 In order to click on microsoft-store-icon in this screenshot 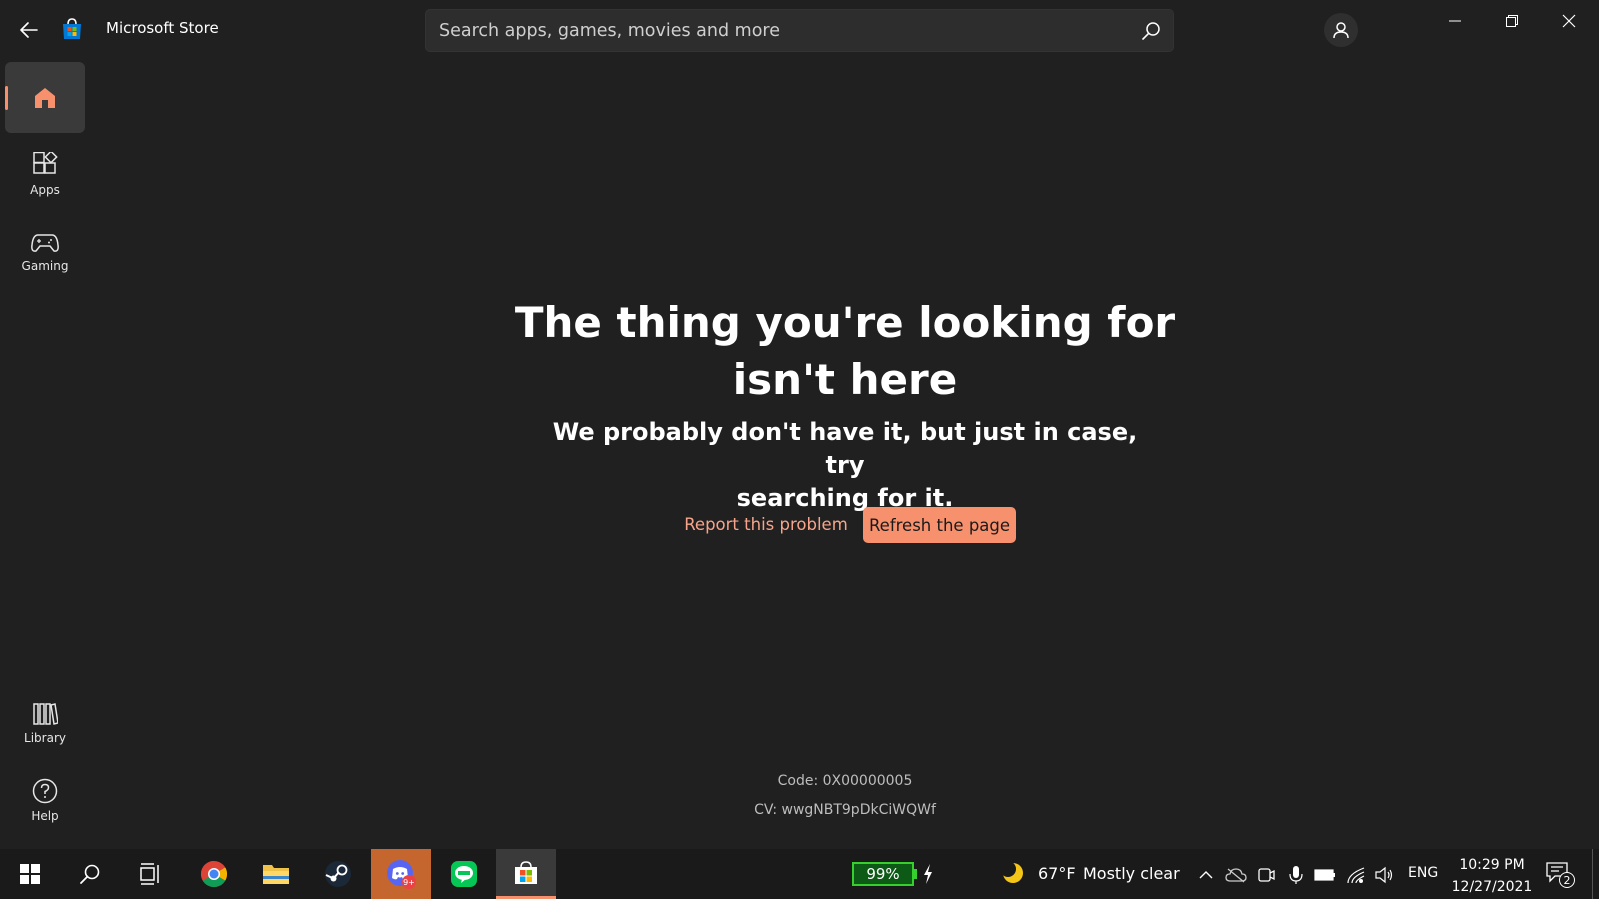, I will do `click(526, 872)`.